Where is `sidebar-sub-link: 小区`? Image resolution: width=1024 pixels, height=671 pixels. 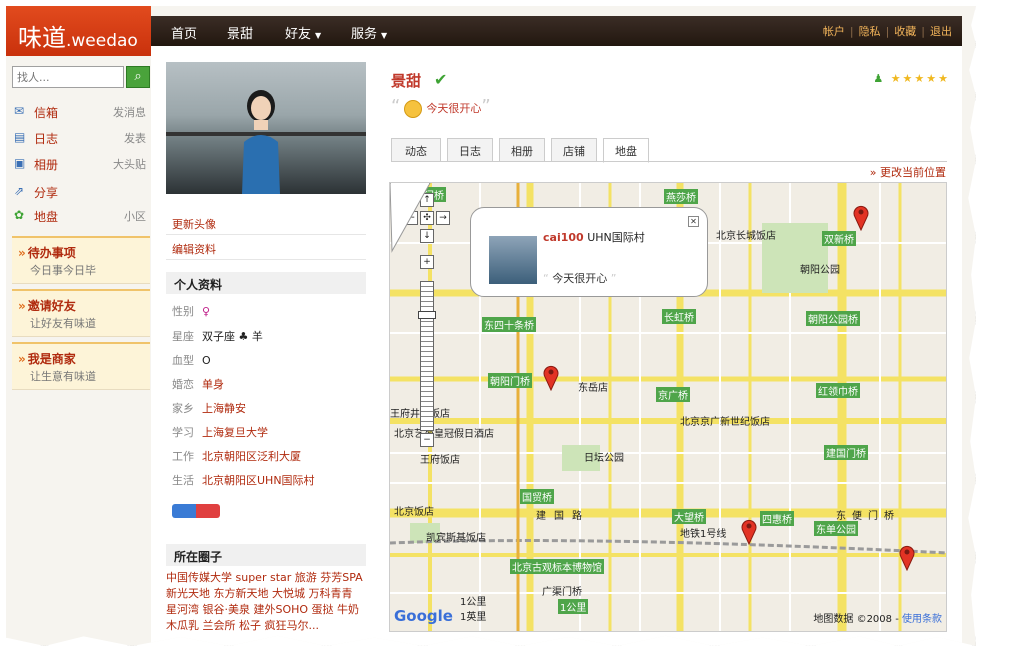 sidebar-sub-link: 小区 is located at coordinates (135, 216).